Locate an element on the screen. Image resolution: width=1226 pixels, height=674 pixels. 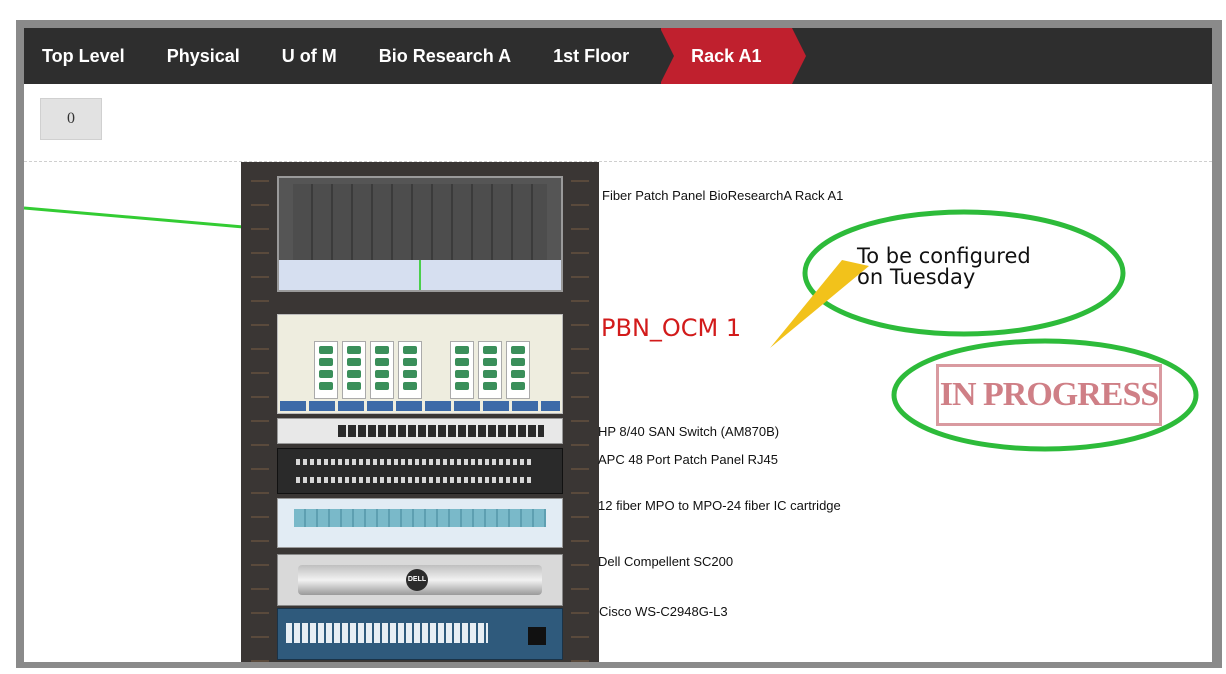
breadcrumb-rack-a1: Rack A1 is located at coordinates (733, 56).